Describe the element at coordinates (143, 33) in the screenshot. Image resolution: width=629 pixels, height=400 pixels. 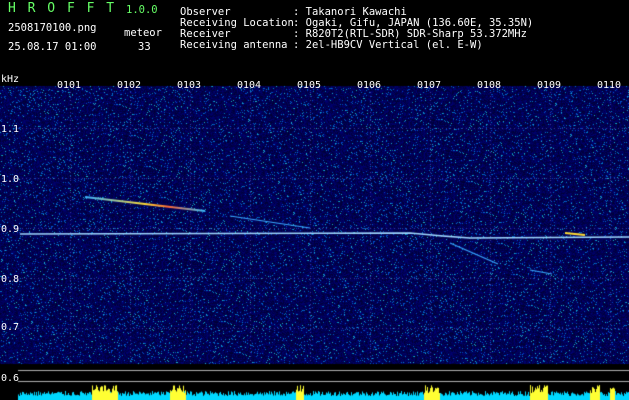
I see `meteor-label: meteor` at that location.